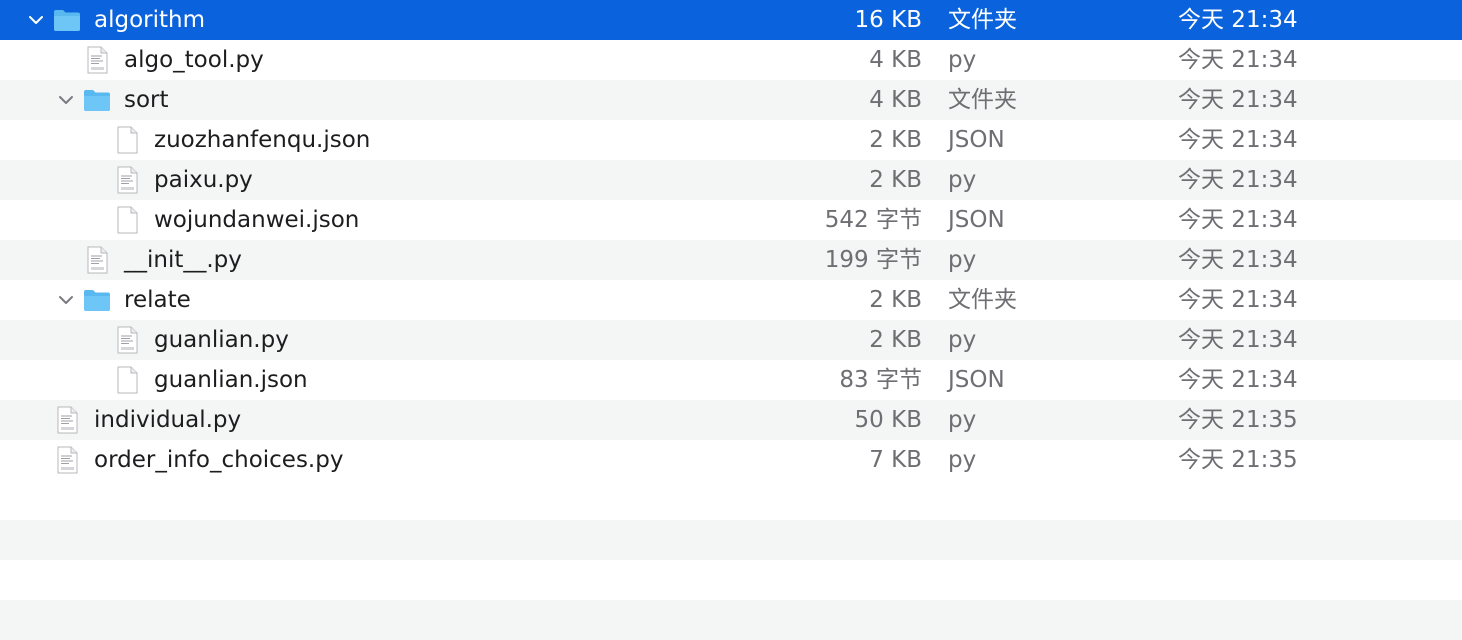 This screenshot has width=1462, height=640. What do you see at coordinates (146, 100) in the screenshot?
I see `file-name: sort` at bounding box center [146, 100].